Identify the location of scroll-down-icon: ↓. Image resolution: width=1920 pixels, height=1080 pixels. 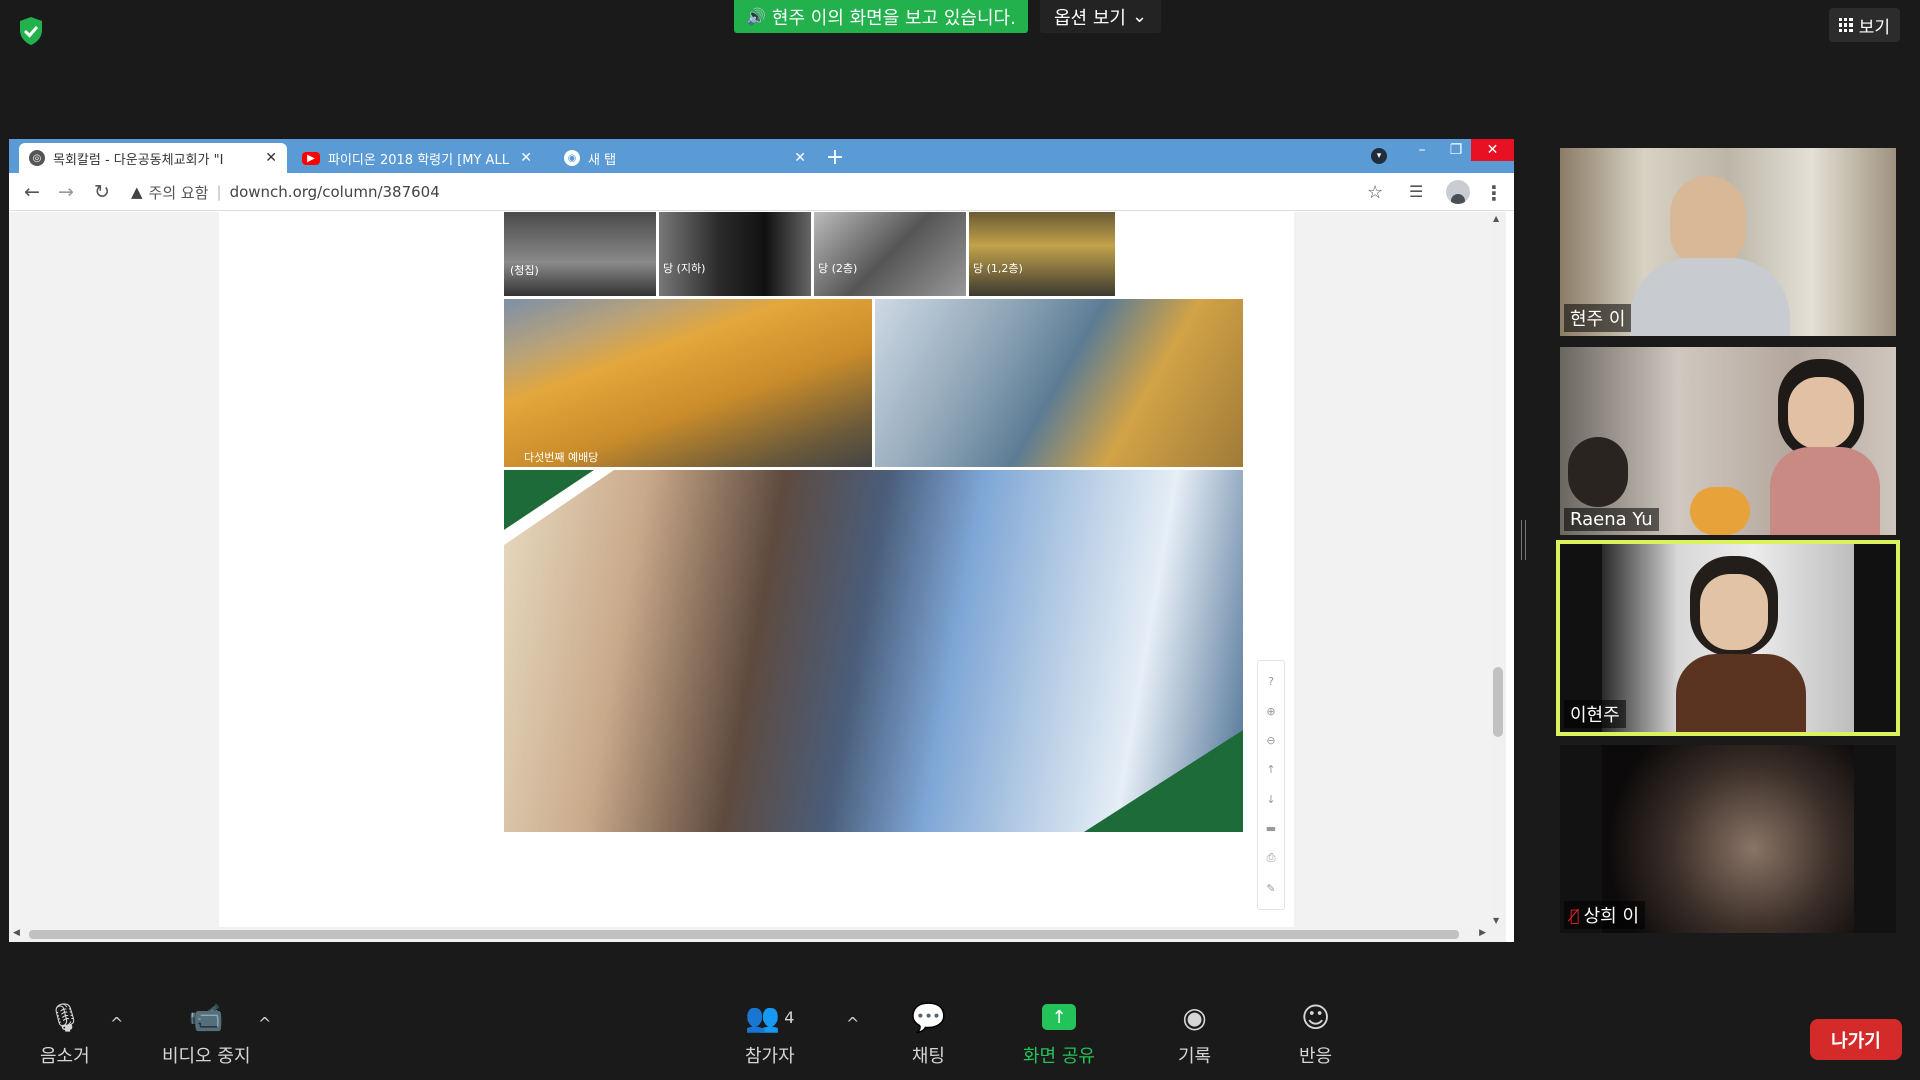
(1270, 799).